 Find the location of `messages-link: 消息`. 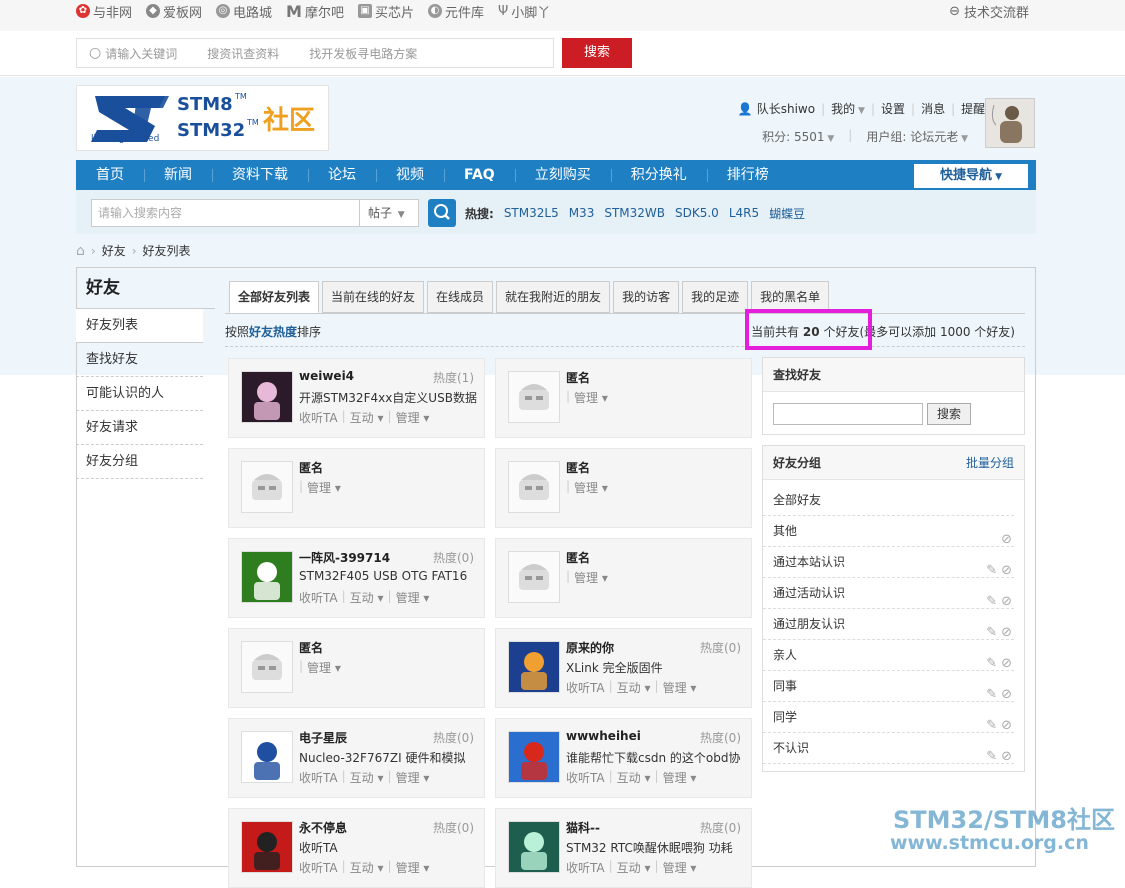

messages-link: 消息 is located at coordinates (933, 108).